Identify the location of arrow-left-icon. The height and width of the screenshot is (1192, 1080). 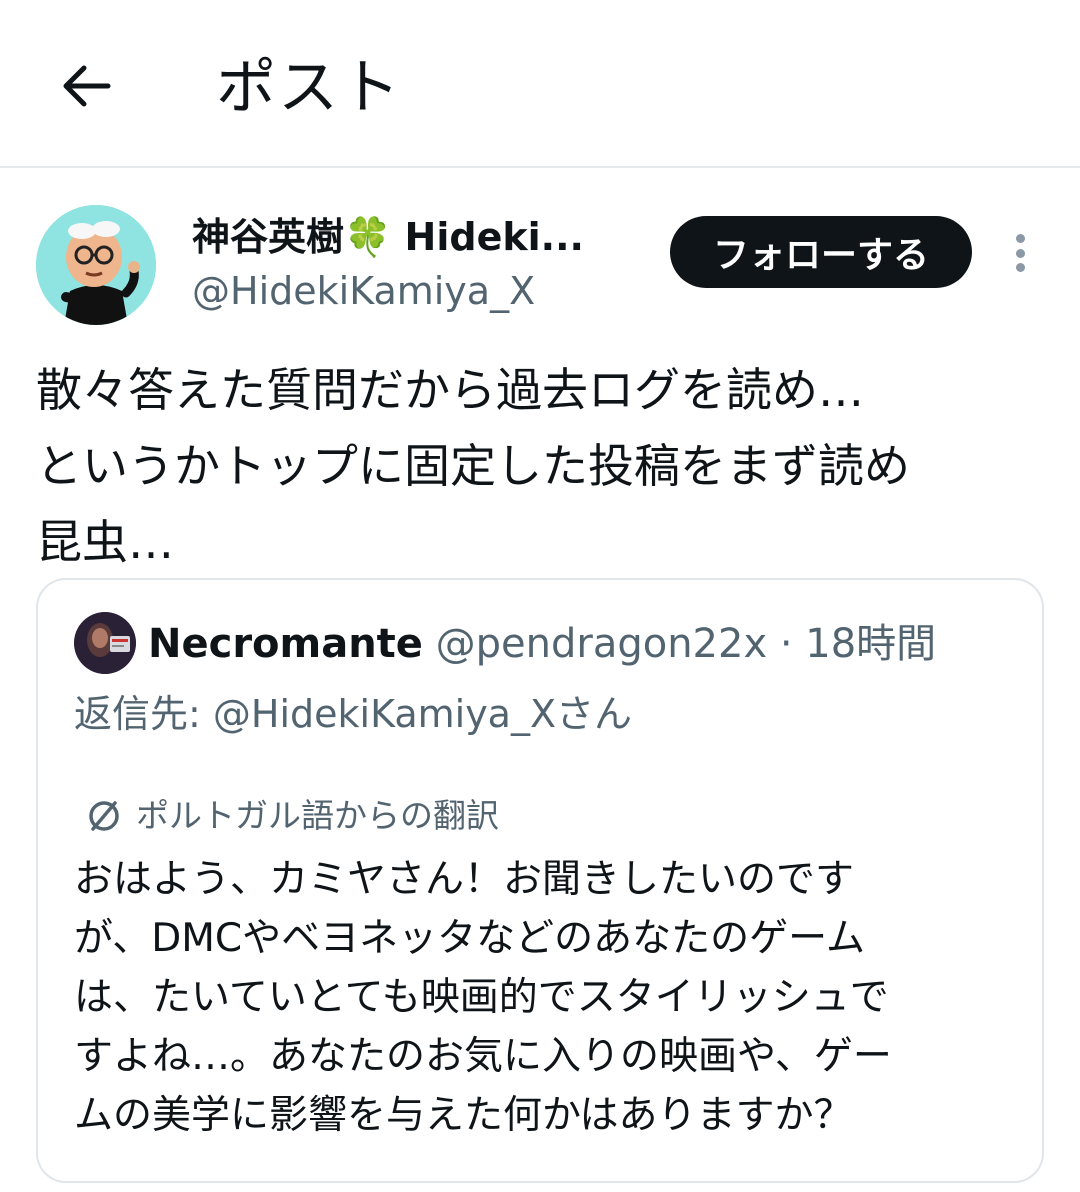
(86, 88).